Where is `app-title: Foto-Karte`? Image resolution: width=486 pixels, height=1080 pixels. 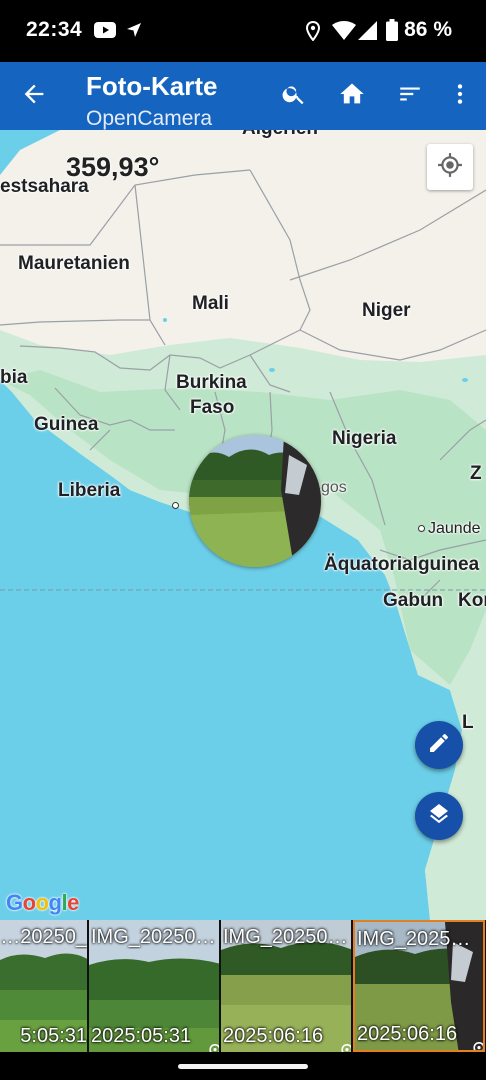 app-title: Foto-Karte is located at coordinates (152, 86).